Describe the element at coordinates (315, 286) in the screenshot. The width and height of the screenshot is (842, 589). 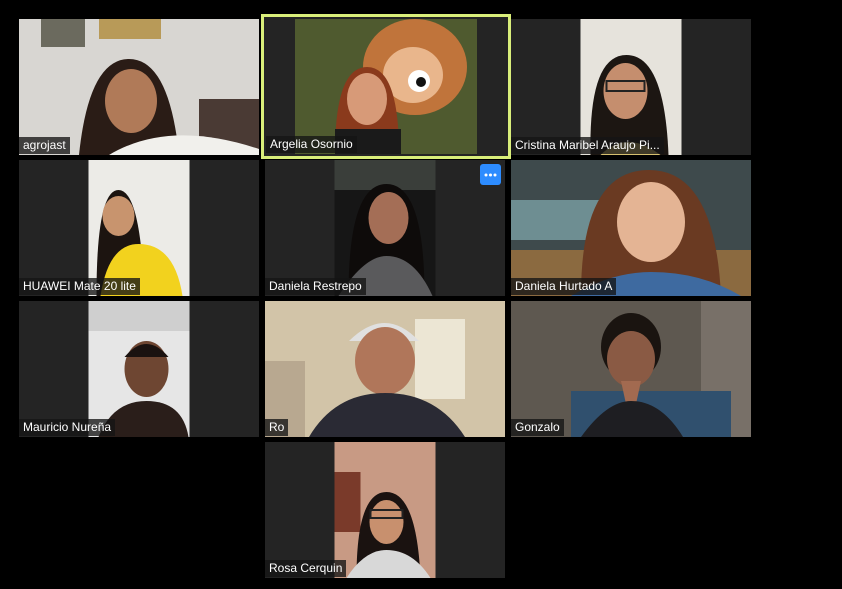
I see `participant-name: Daniela Restrepo` at that location.